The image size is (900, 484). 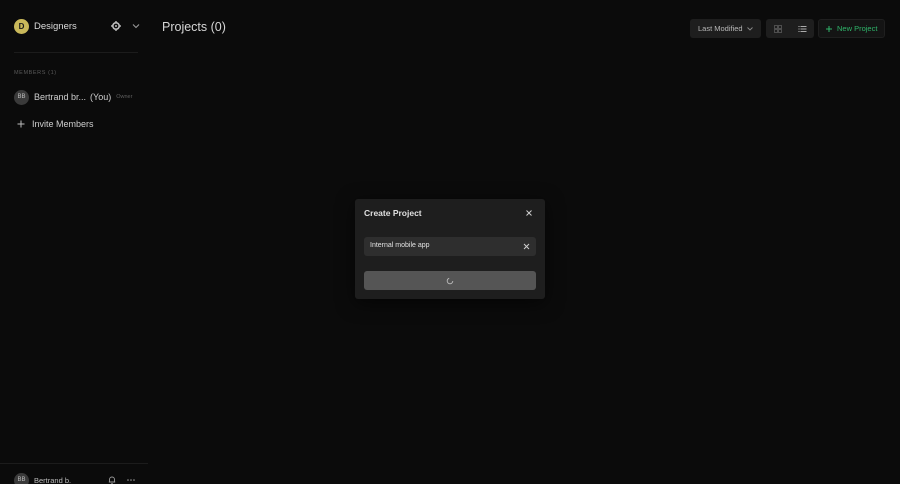 I want to click on page-title: Projects (0), so click(x=194, y=27).